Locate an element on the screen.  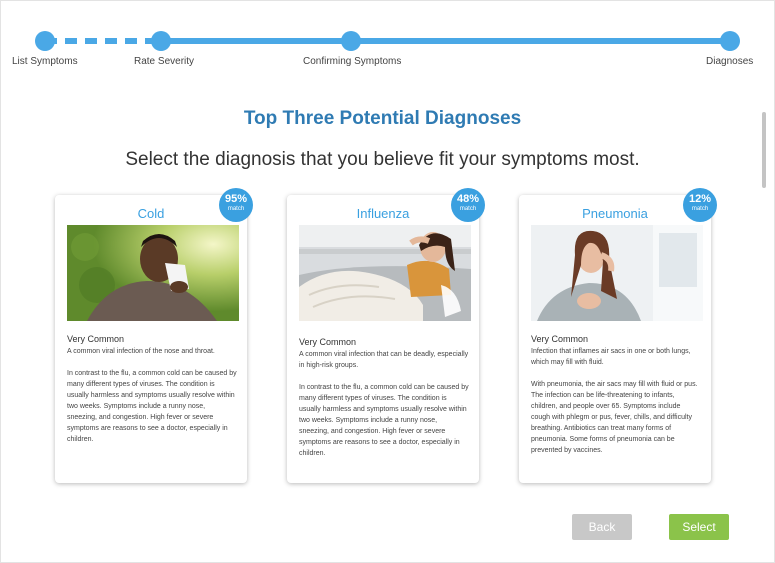
match-badge: 95% match is located at coordinates (236, 205).